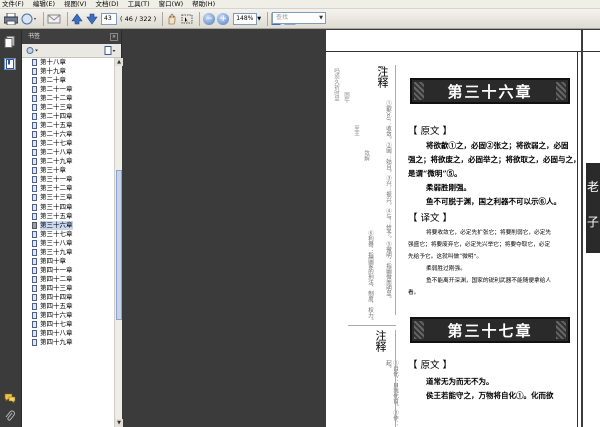  I want to click on bookmark-item: 第四十三章, so click(68, 288).